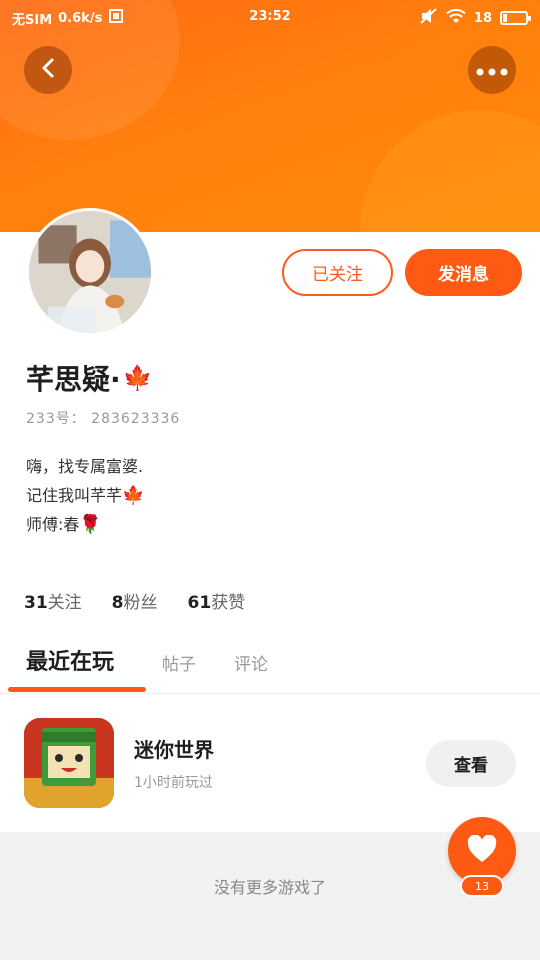 Image resolution: width=540 pixels, height=960 pixels. I want to click on bio: 嗨，找专属富婆. 记住我叫芊芊🍁 师傅:春🌹, so click(85, 495).